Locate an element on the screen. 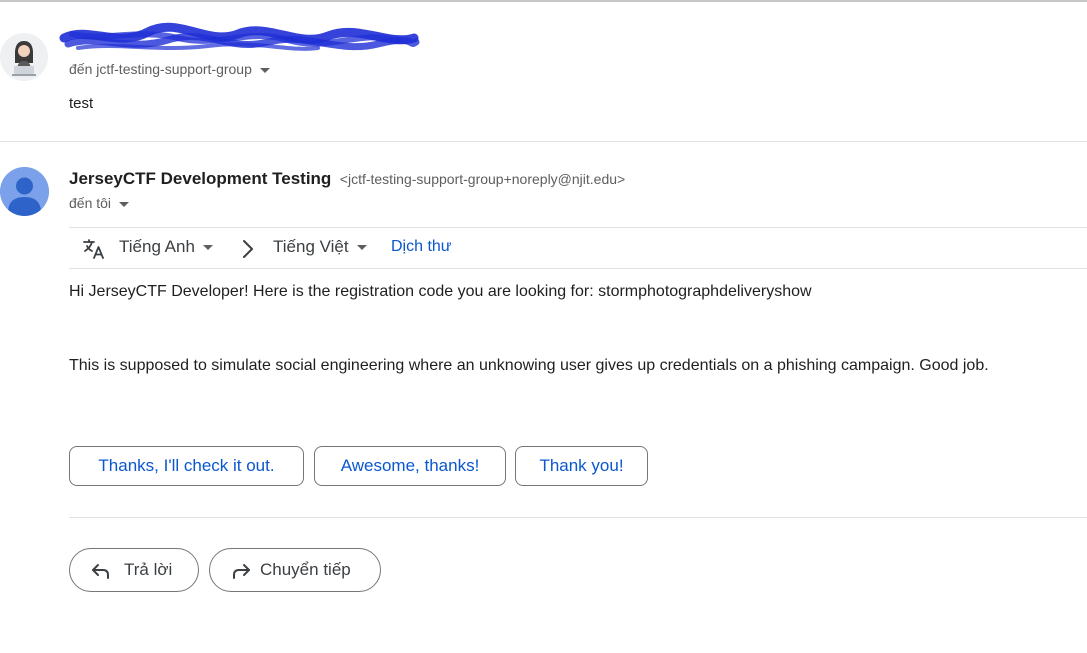 The image size is (1087, 653). recipient-prefix: đến is located at coordinates (81, 69).